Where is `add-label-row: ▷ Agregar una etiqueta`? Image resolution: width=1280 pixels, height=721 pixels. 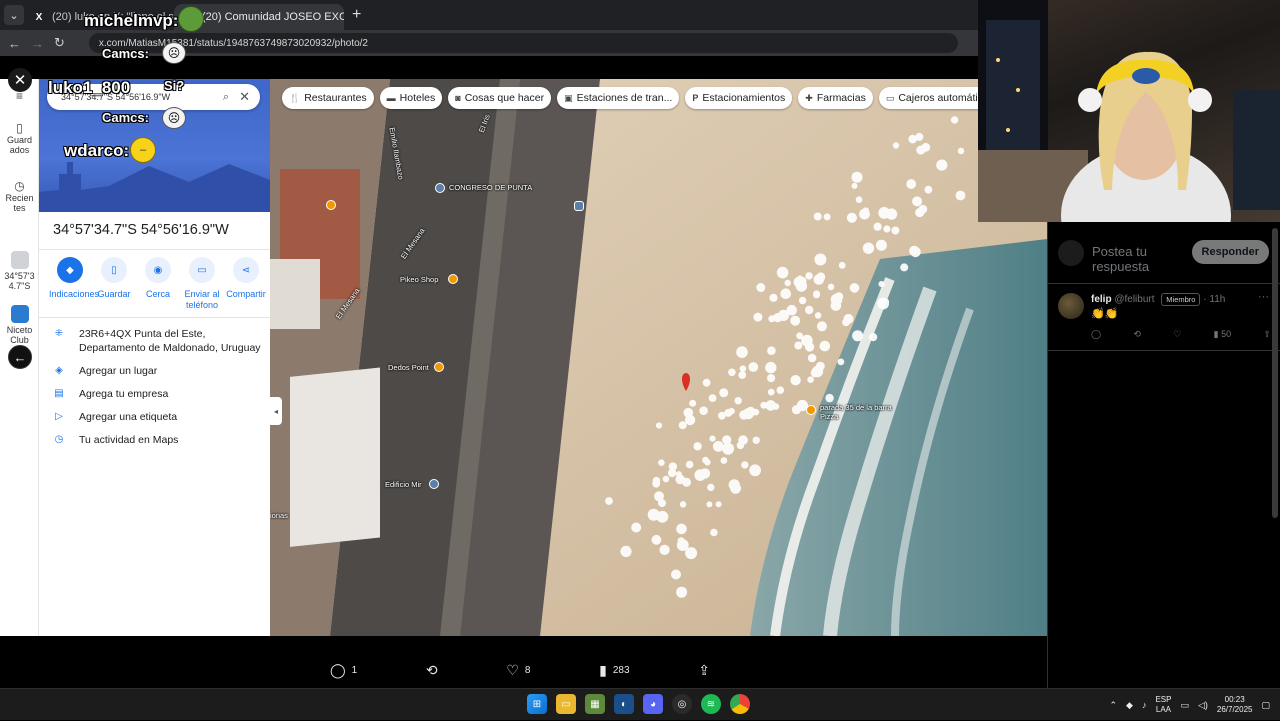
add-label-row: ▷ Agregar una etiqueta is located at coordinates (115, 417).